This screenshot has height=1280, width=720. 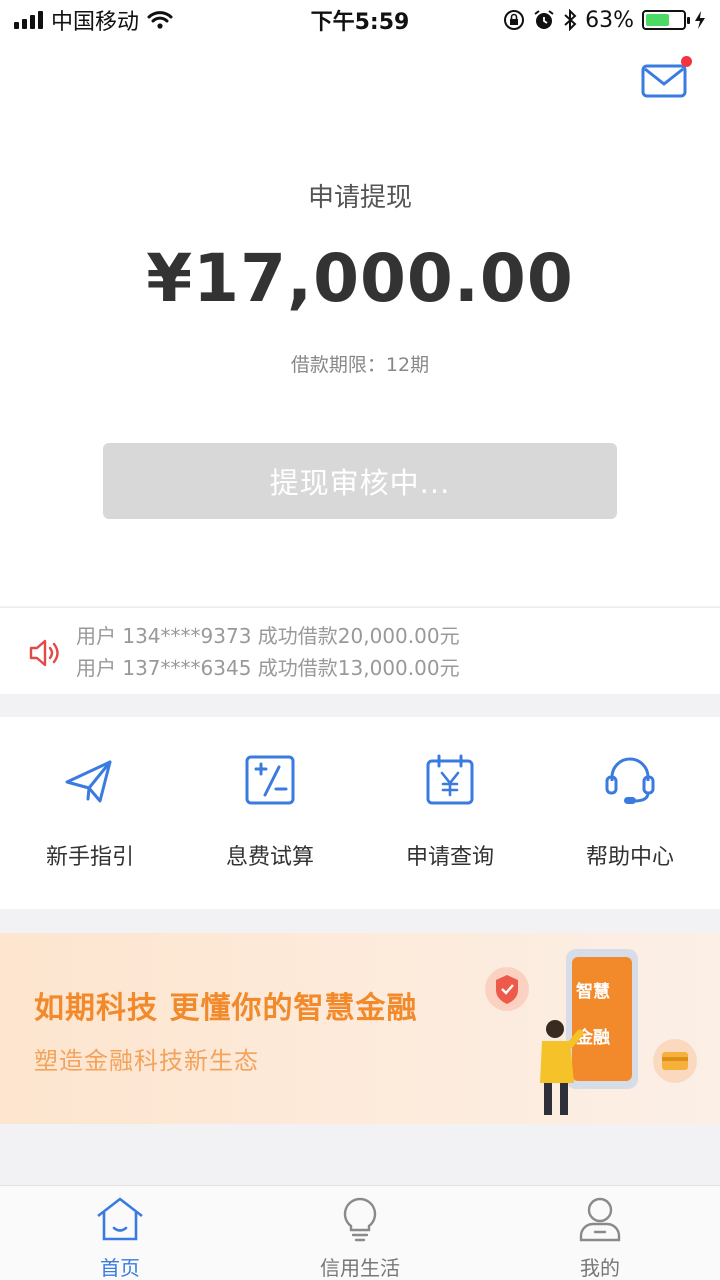 I want to click on user-icon, so click(x=600, y=1219).